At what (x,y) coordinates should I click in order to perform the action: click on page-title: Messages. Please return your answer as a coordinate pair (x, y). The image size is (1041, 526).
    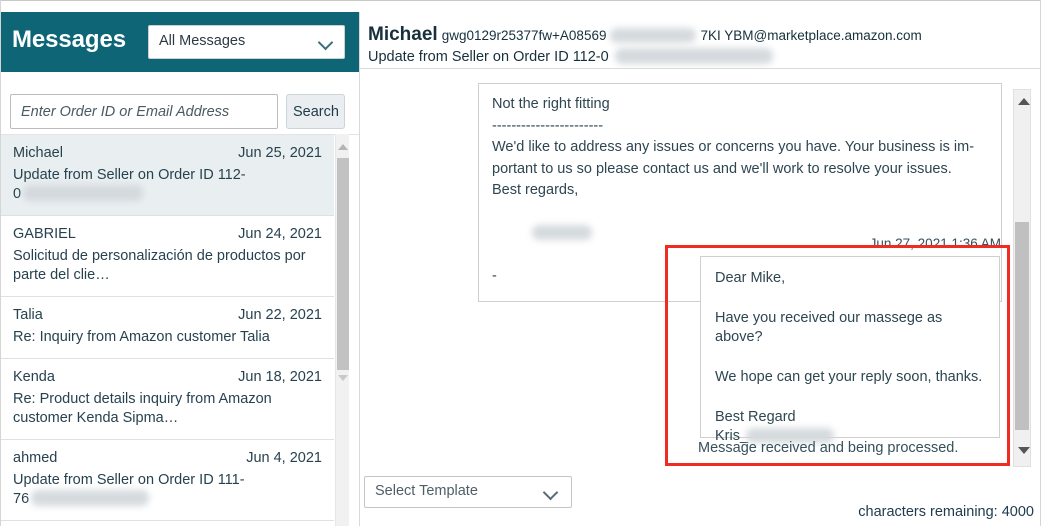
    Looking at the image, I should click on (69, 39).